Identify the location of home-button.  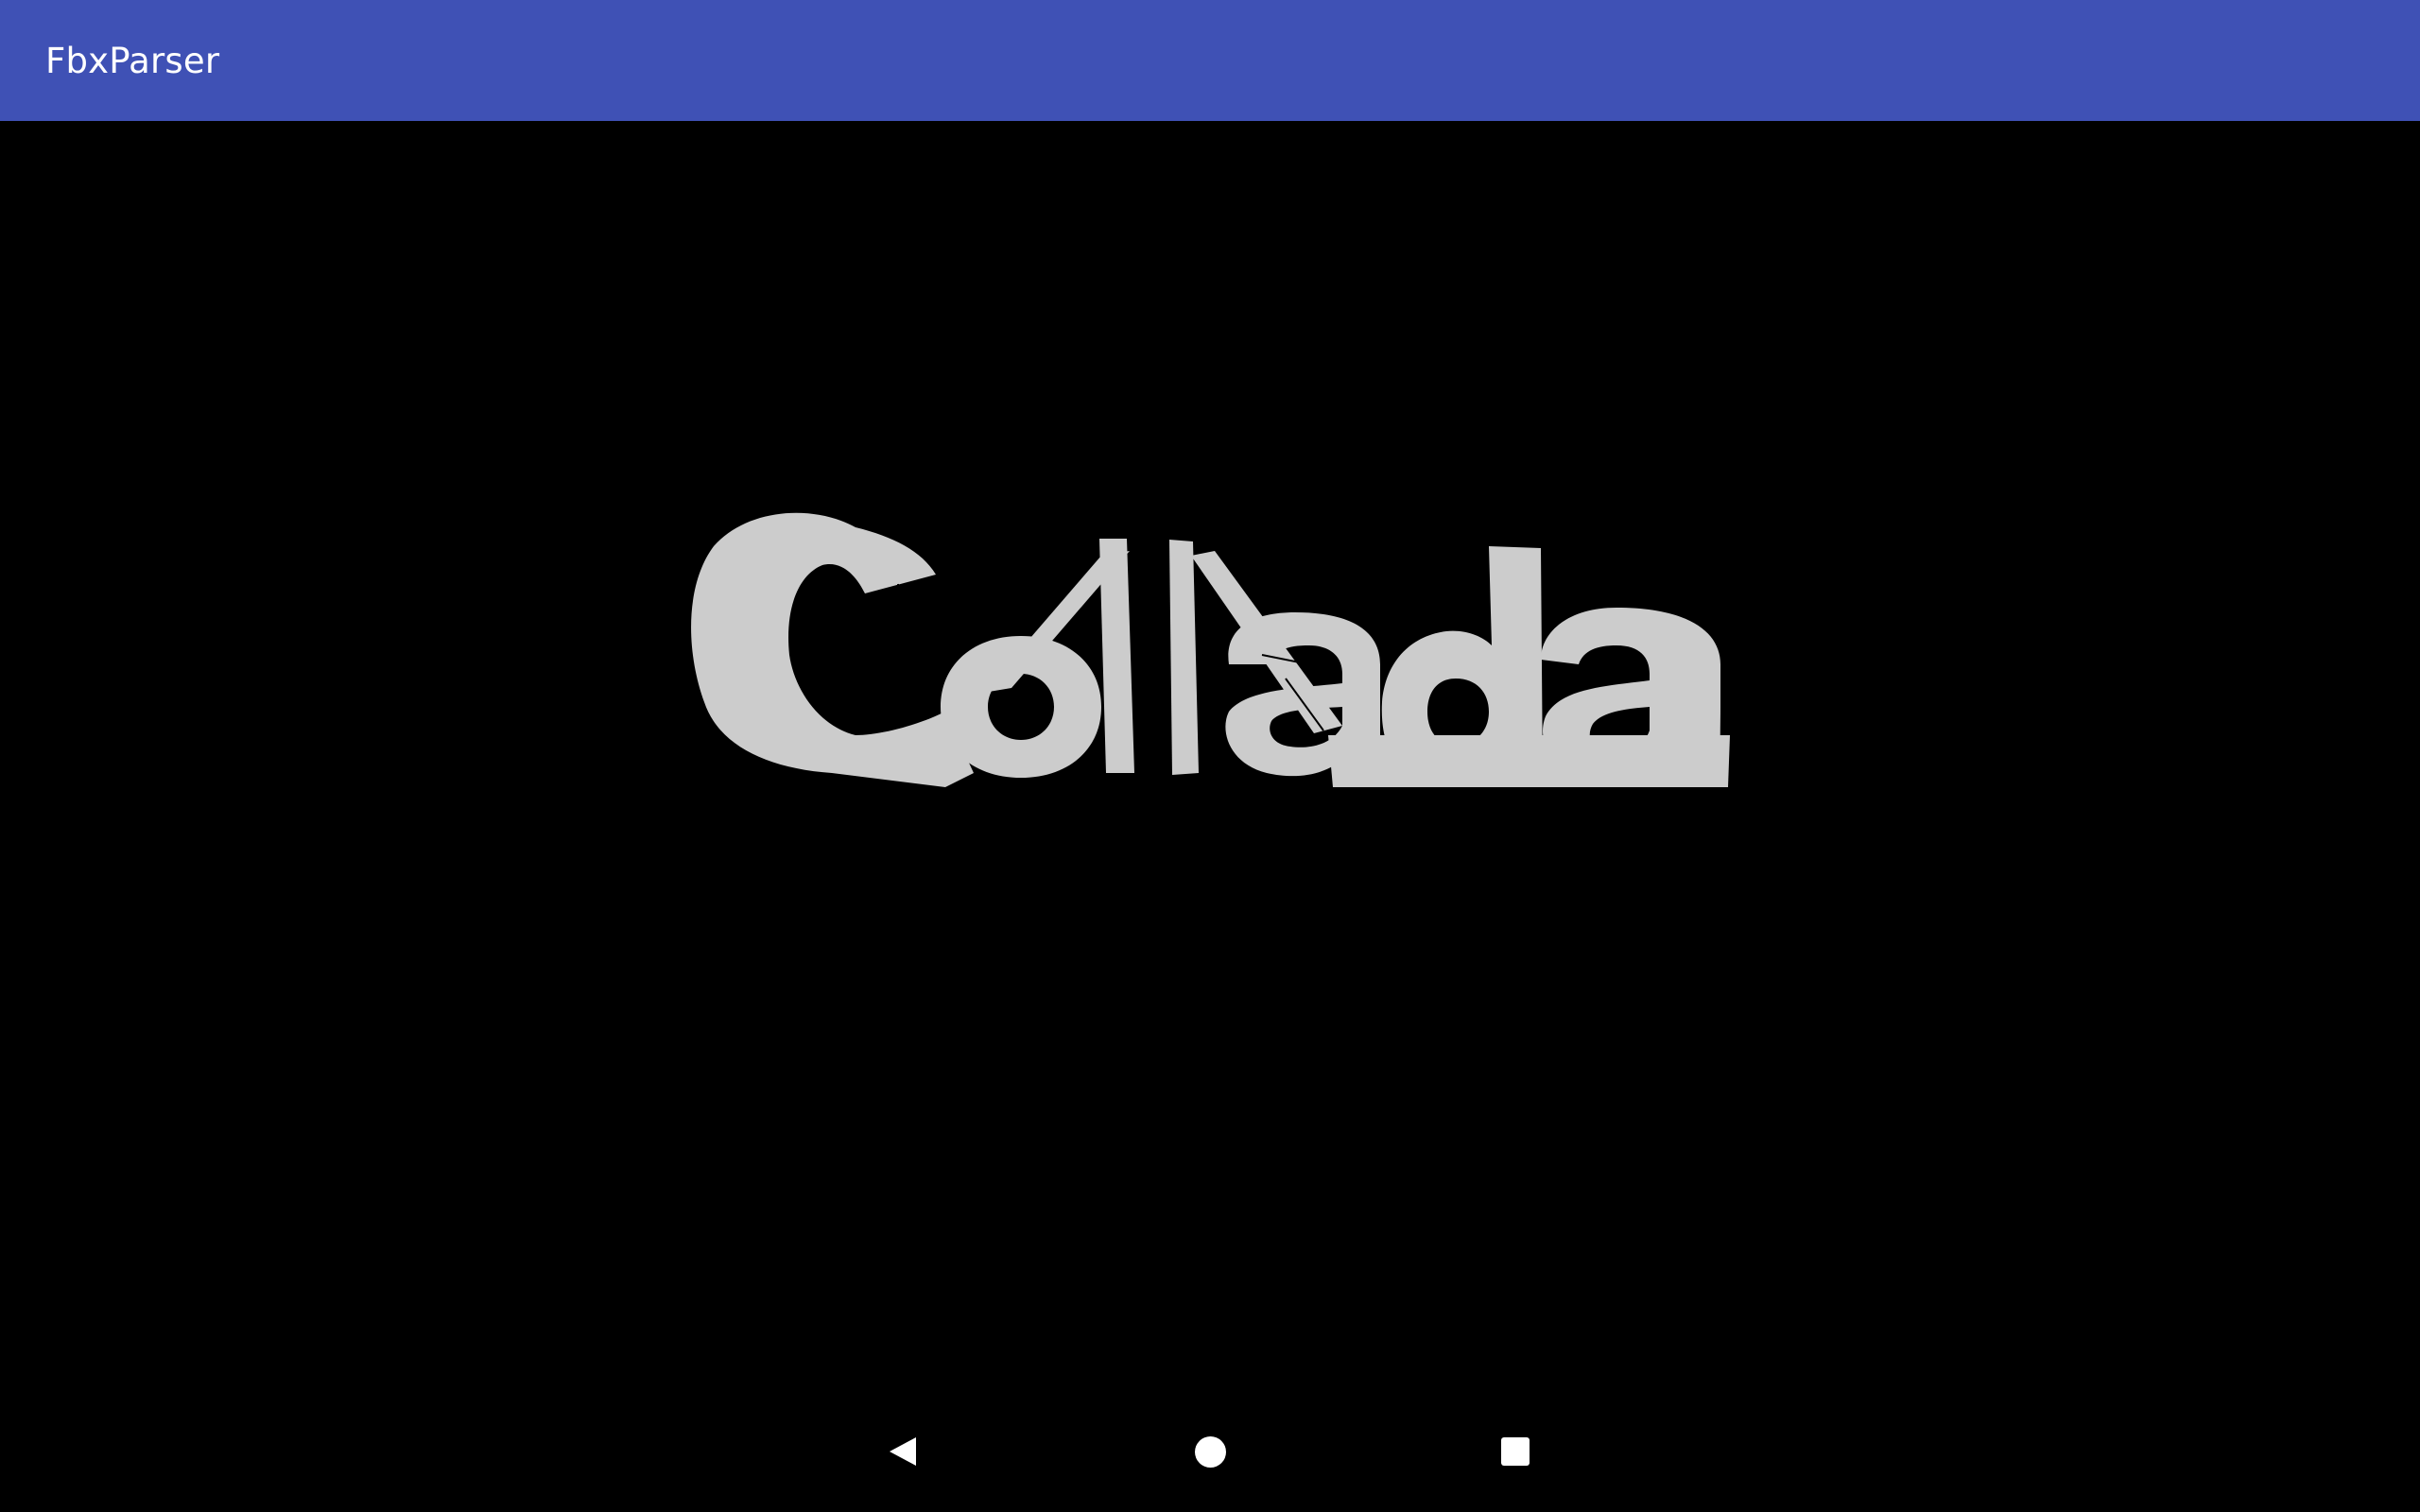
(1210, 1451).